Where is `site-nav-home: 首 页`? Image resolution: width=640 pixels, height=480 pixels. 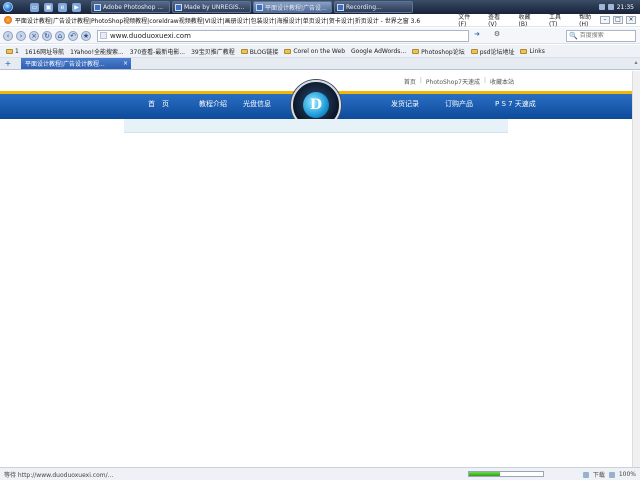
site-nav-home: 首 页 is located at coordinates (158, 104).